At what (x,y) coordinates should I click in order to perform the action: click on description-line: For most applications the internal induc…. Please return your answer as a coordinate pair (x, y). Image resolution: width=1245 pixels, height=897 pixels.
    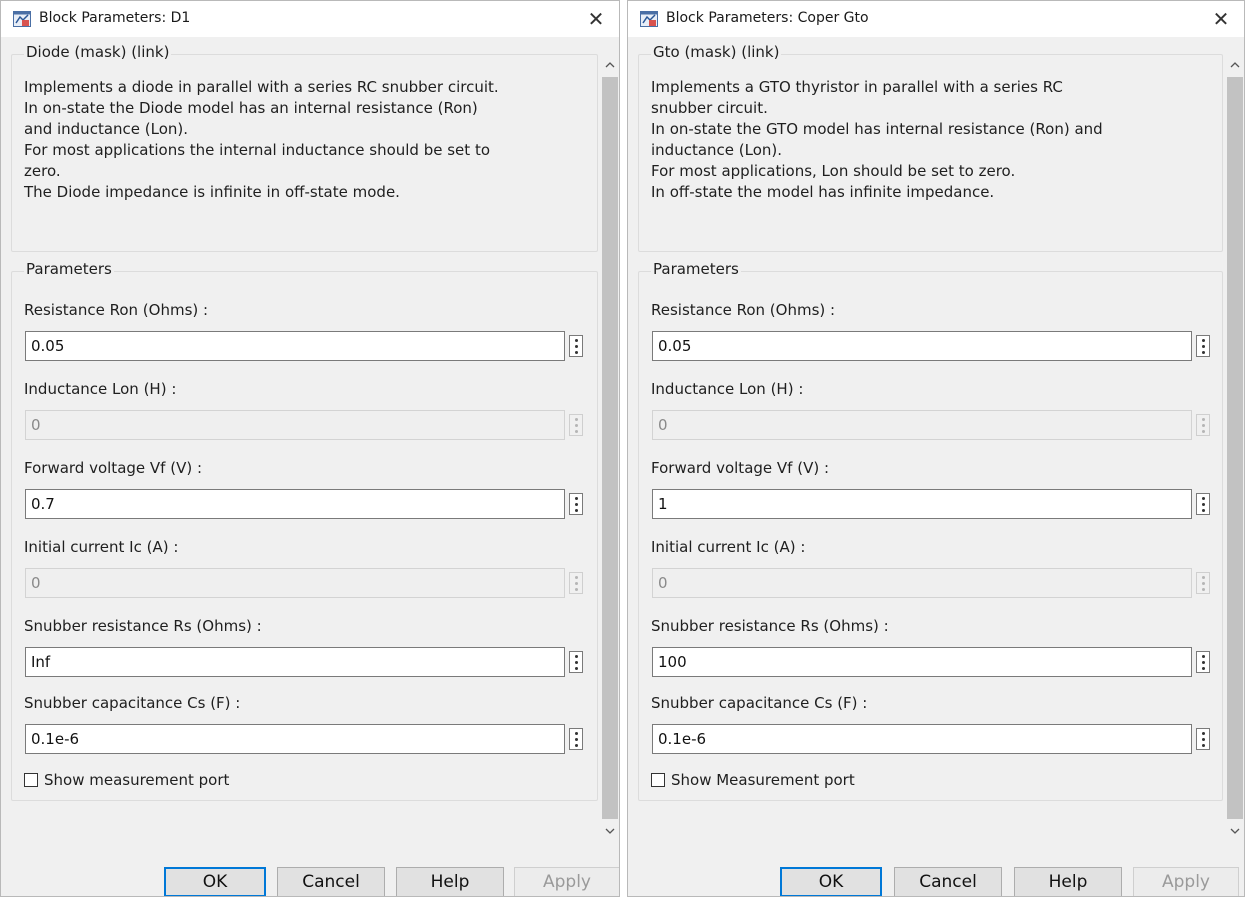
    Looking at the image, I should click on (257, 150).